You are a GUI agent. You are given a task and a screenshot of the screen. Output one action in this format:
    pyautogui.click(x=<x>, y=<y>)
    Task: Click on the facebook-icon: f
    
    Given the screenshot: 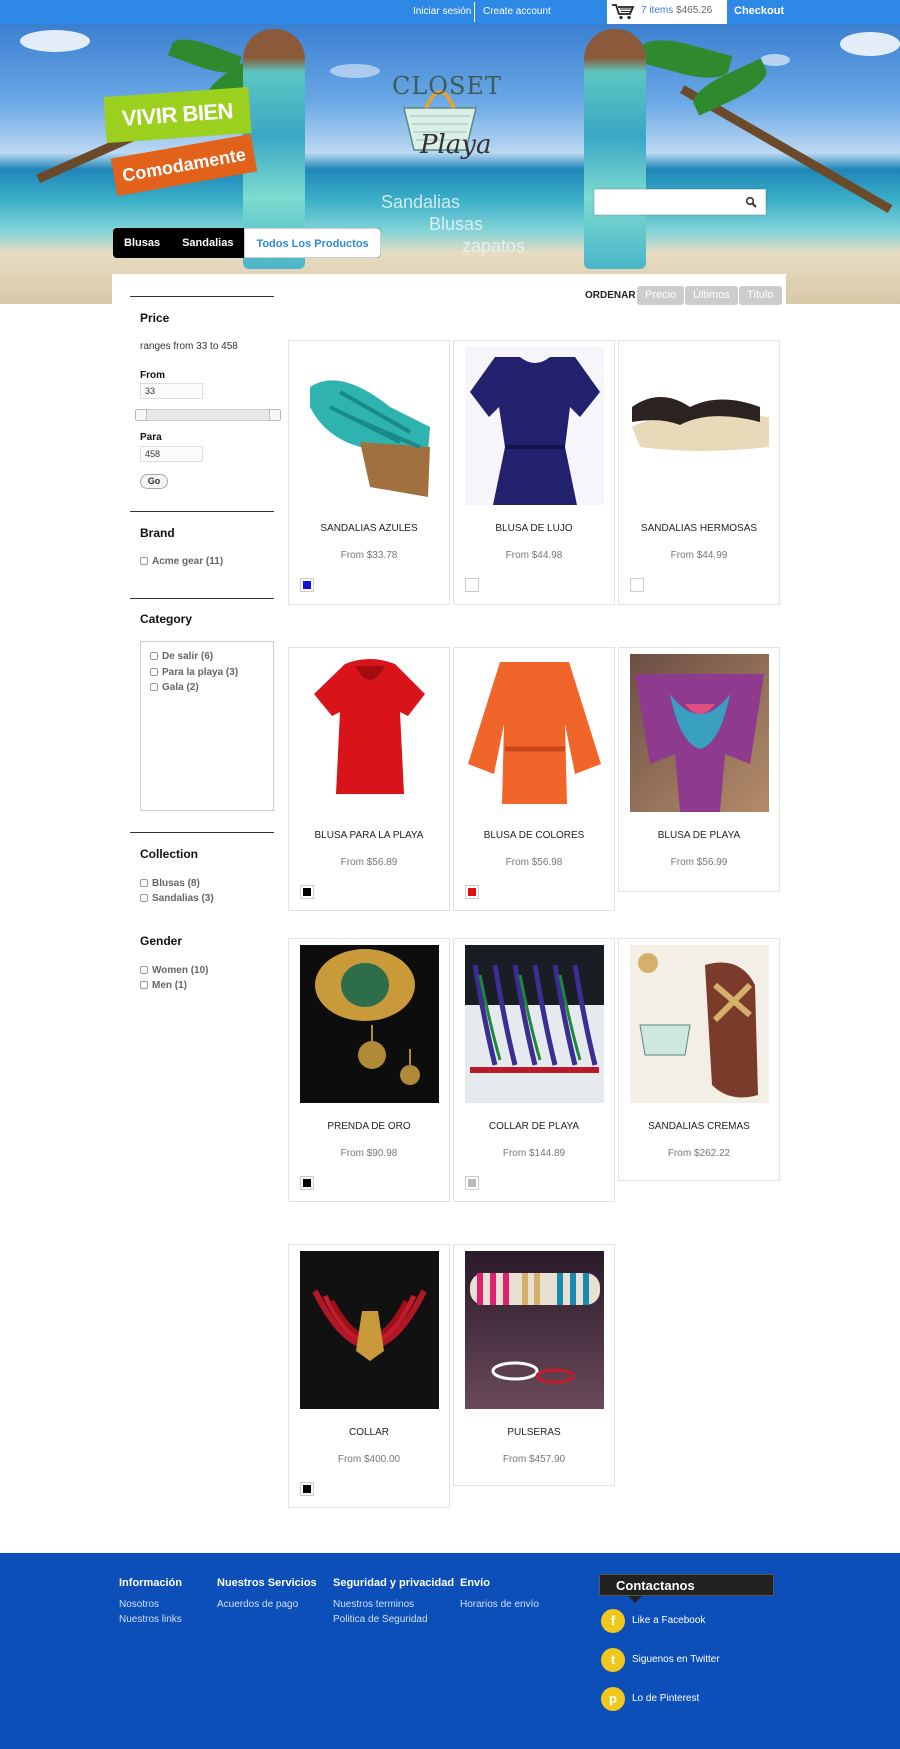 What is the action you would take?
    pyautogui.click(x=613, y=1621)
    